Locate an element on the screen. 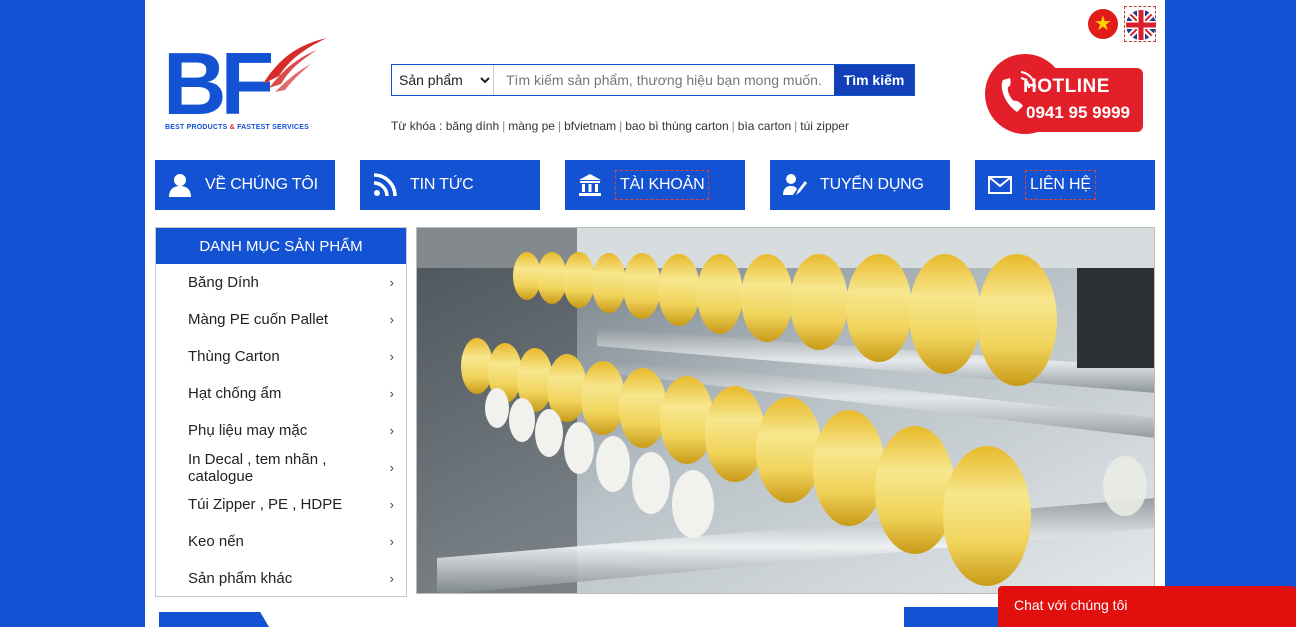 The height and width of the screenshot is (627, 1296). logo-swoosh-icon is located at coordinates (295, 65).